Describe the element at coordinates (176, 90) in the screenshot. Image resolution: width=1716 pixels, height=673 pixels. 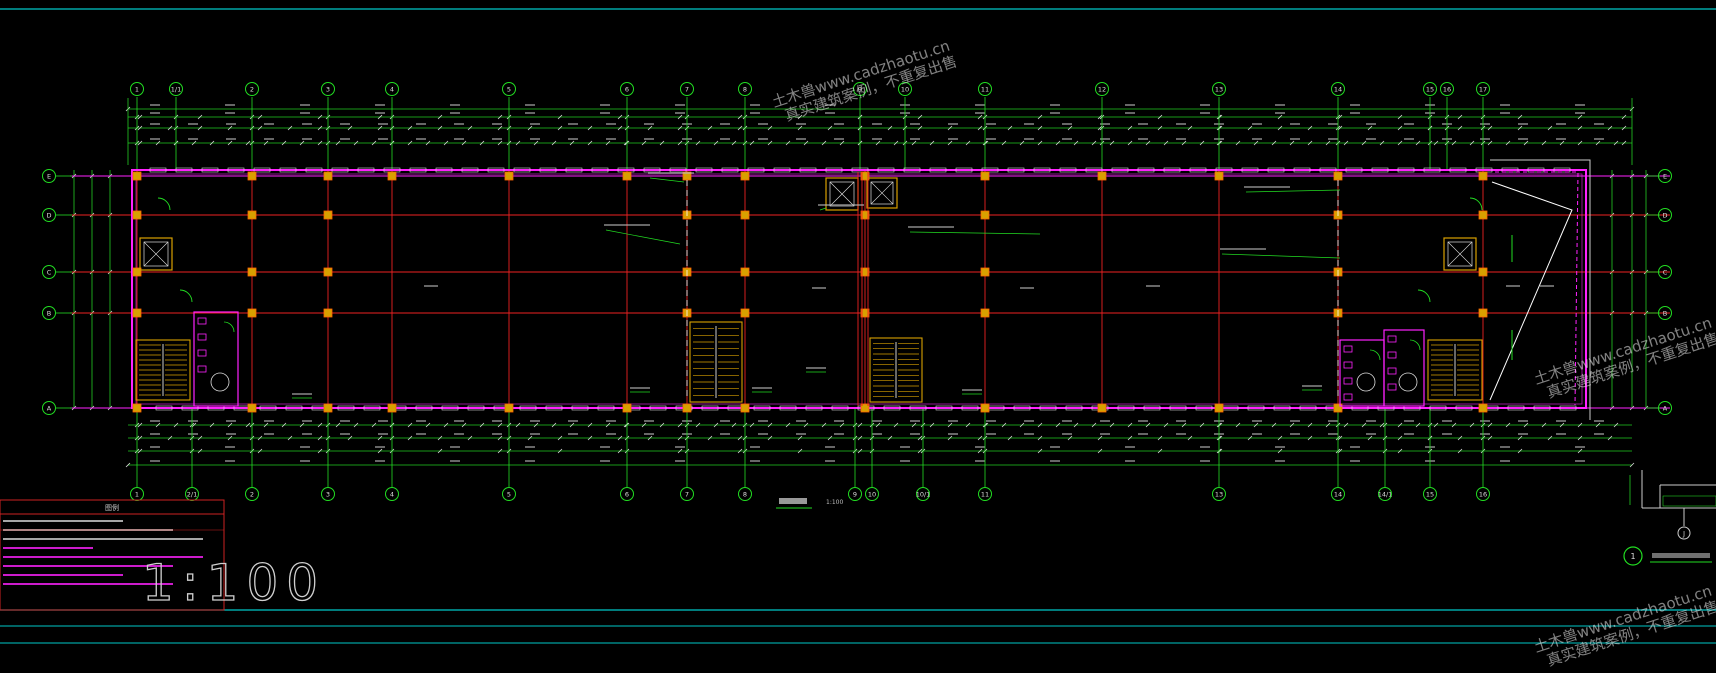
I see `axis-label-top-1/1: 1/1` at that location.